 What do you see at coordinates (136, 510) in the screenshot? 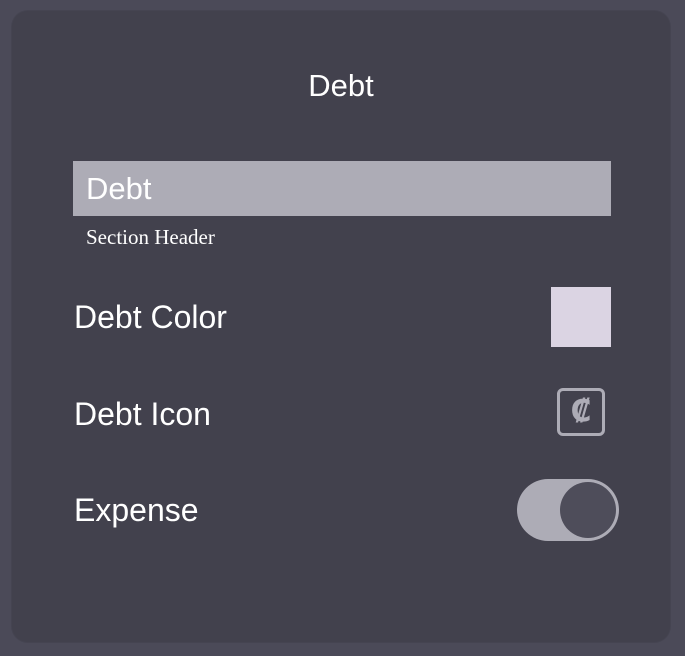
I see `expense-label: Expense` at bounding box center [136, 510].